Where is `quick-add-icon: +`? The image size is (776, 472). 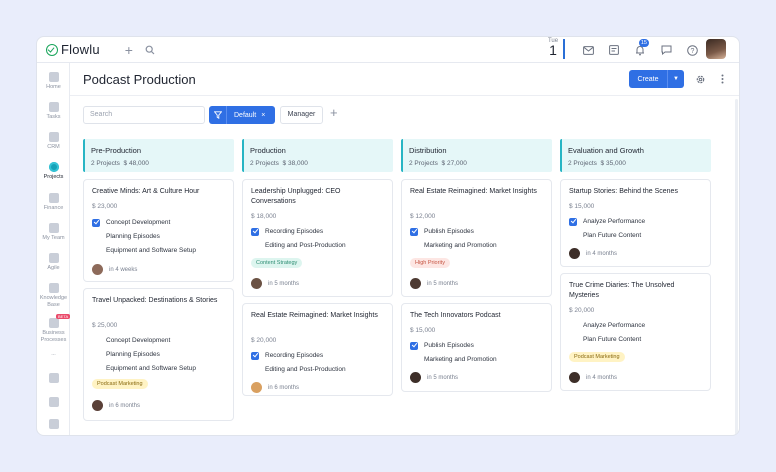 quick-add-icon: + is located at coordinates (129, 50).